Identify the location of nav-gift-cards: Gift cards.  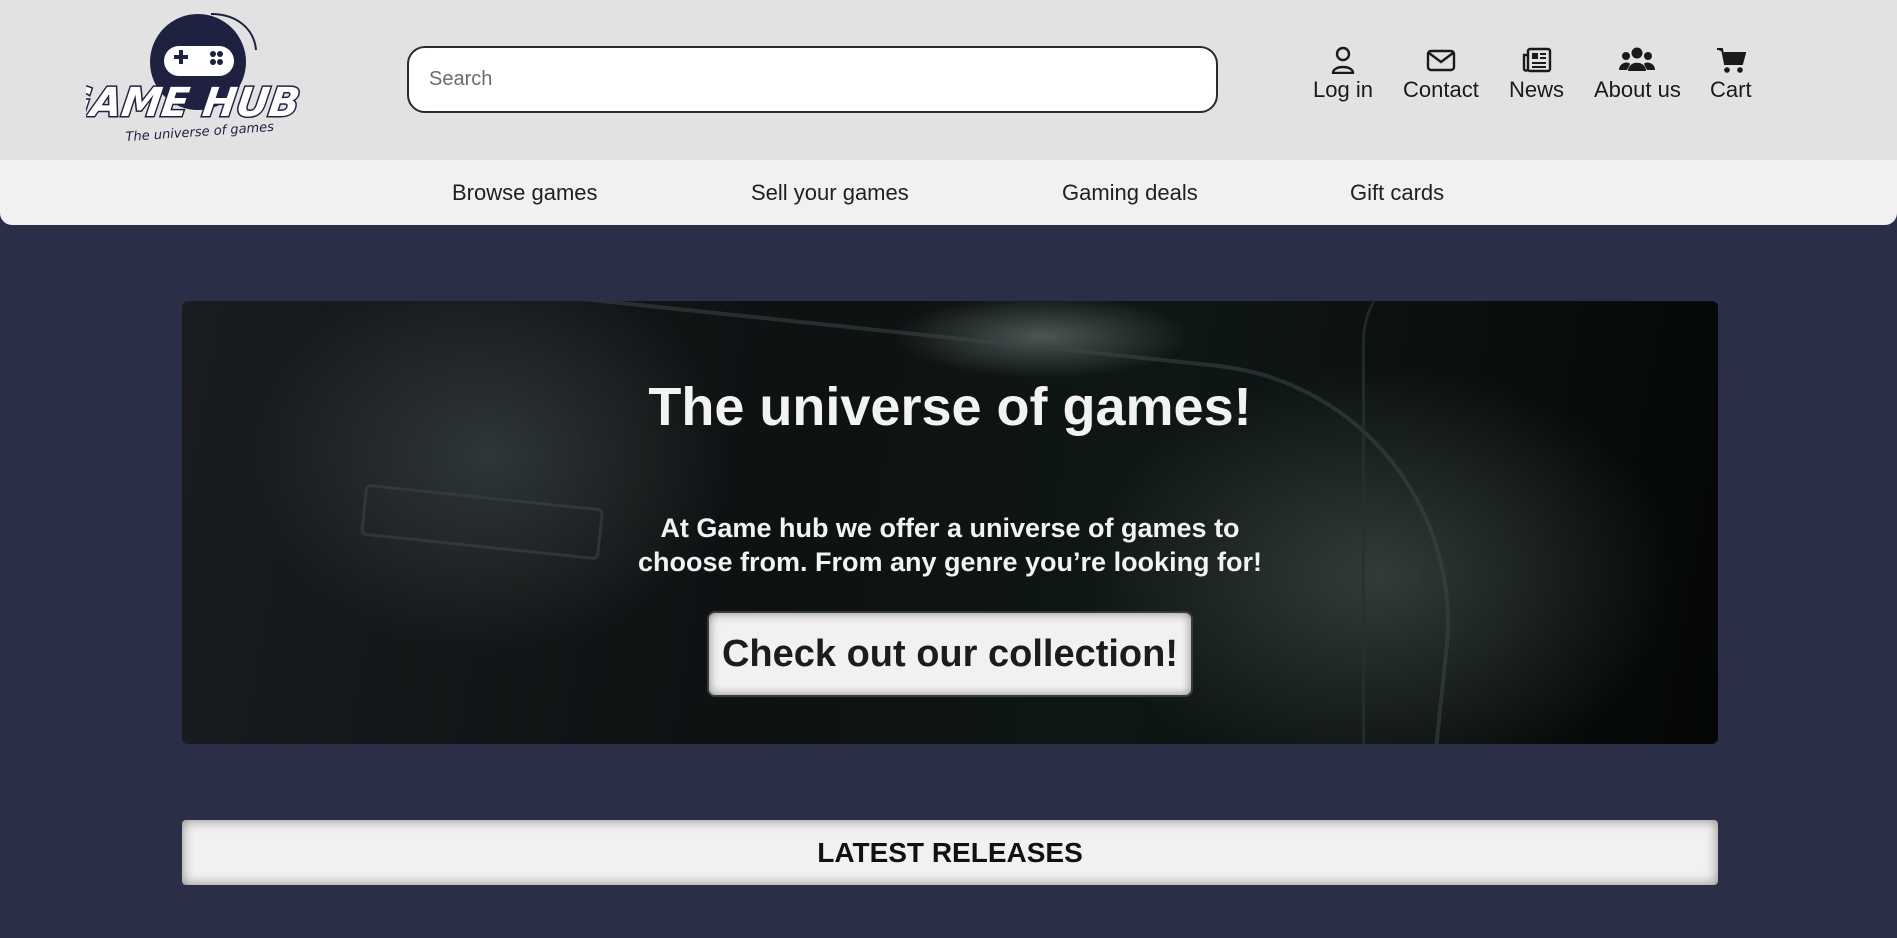
(1397, 192).